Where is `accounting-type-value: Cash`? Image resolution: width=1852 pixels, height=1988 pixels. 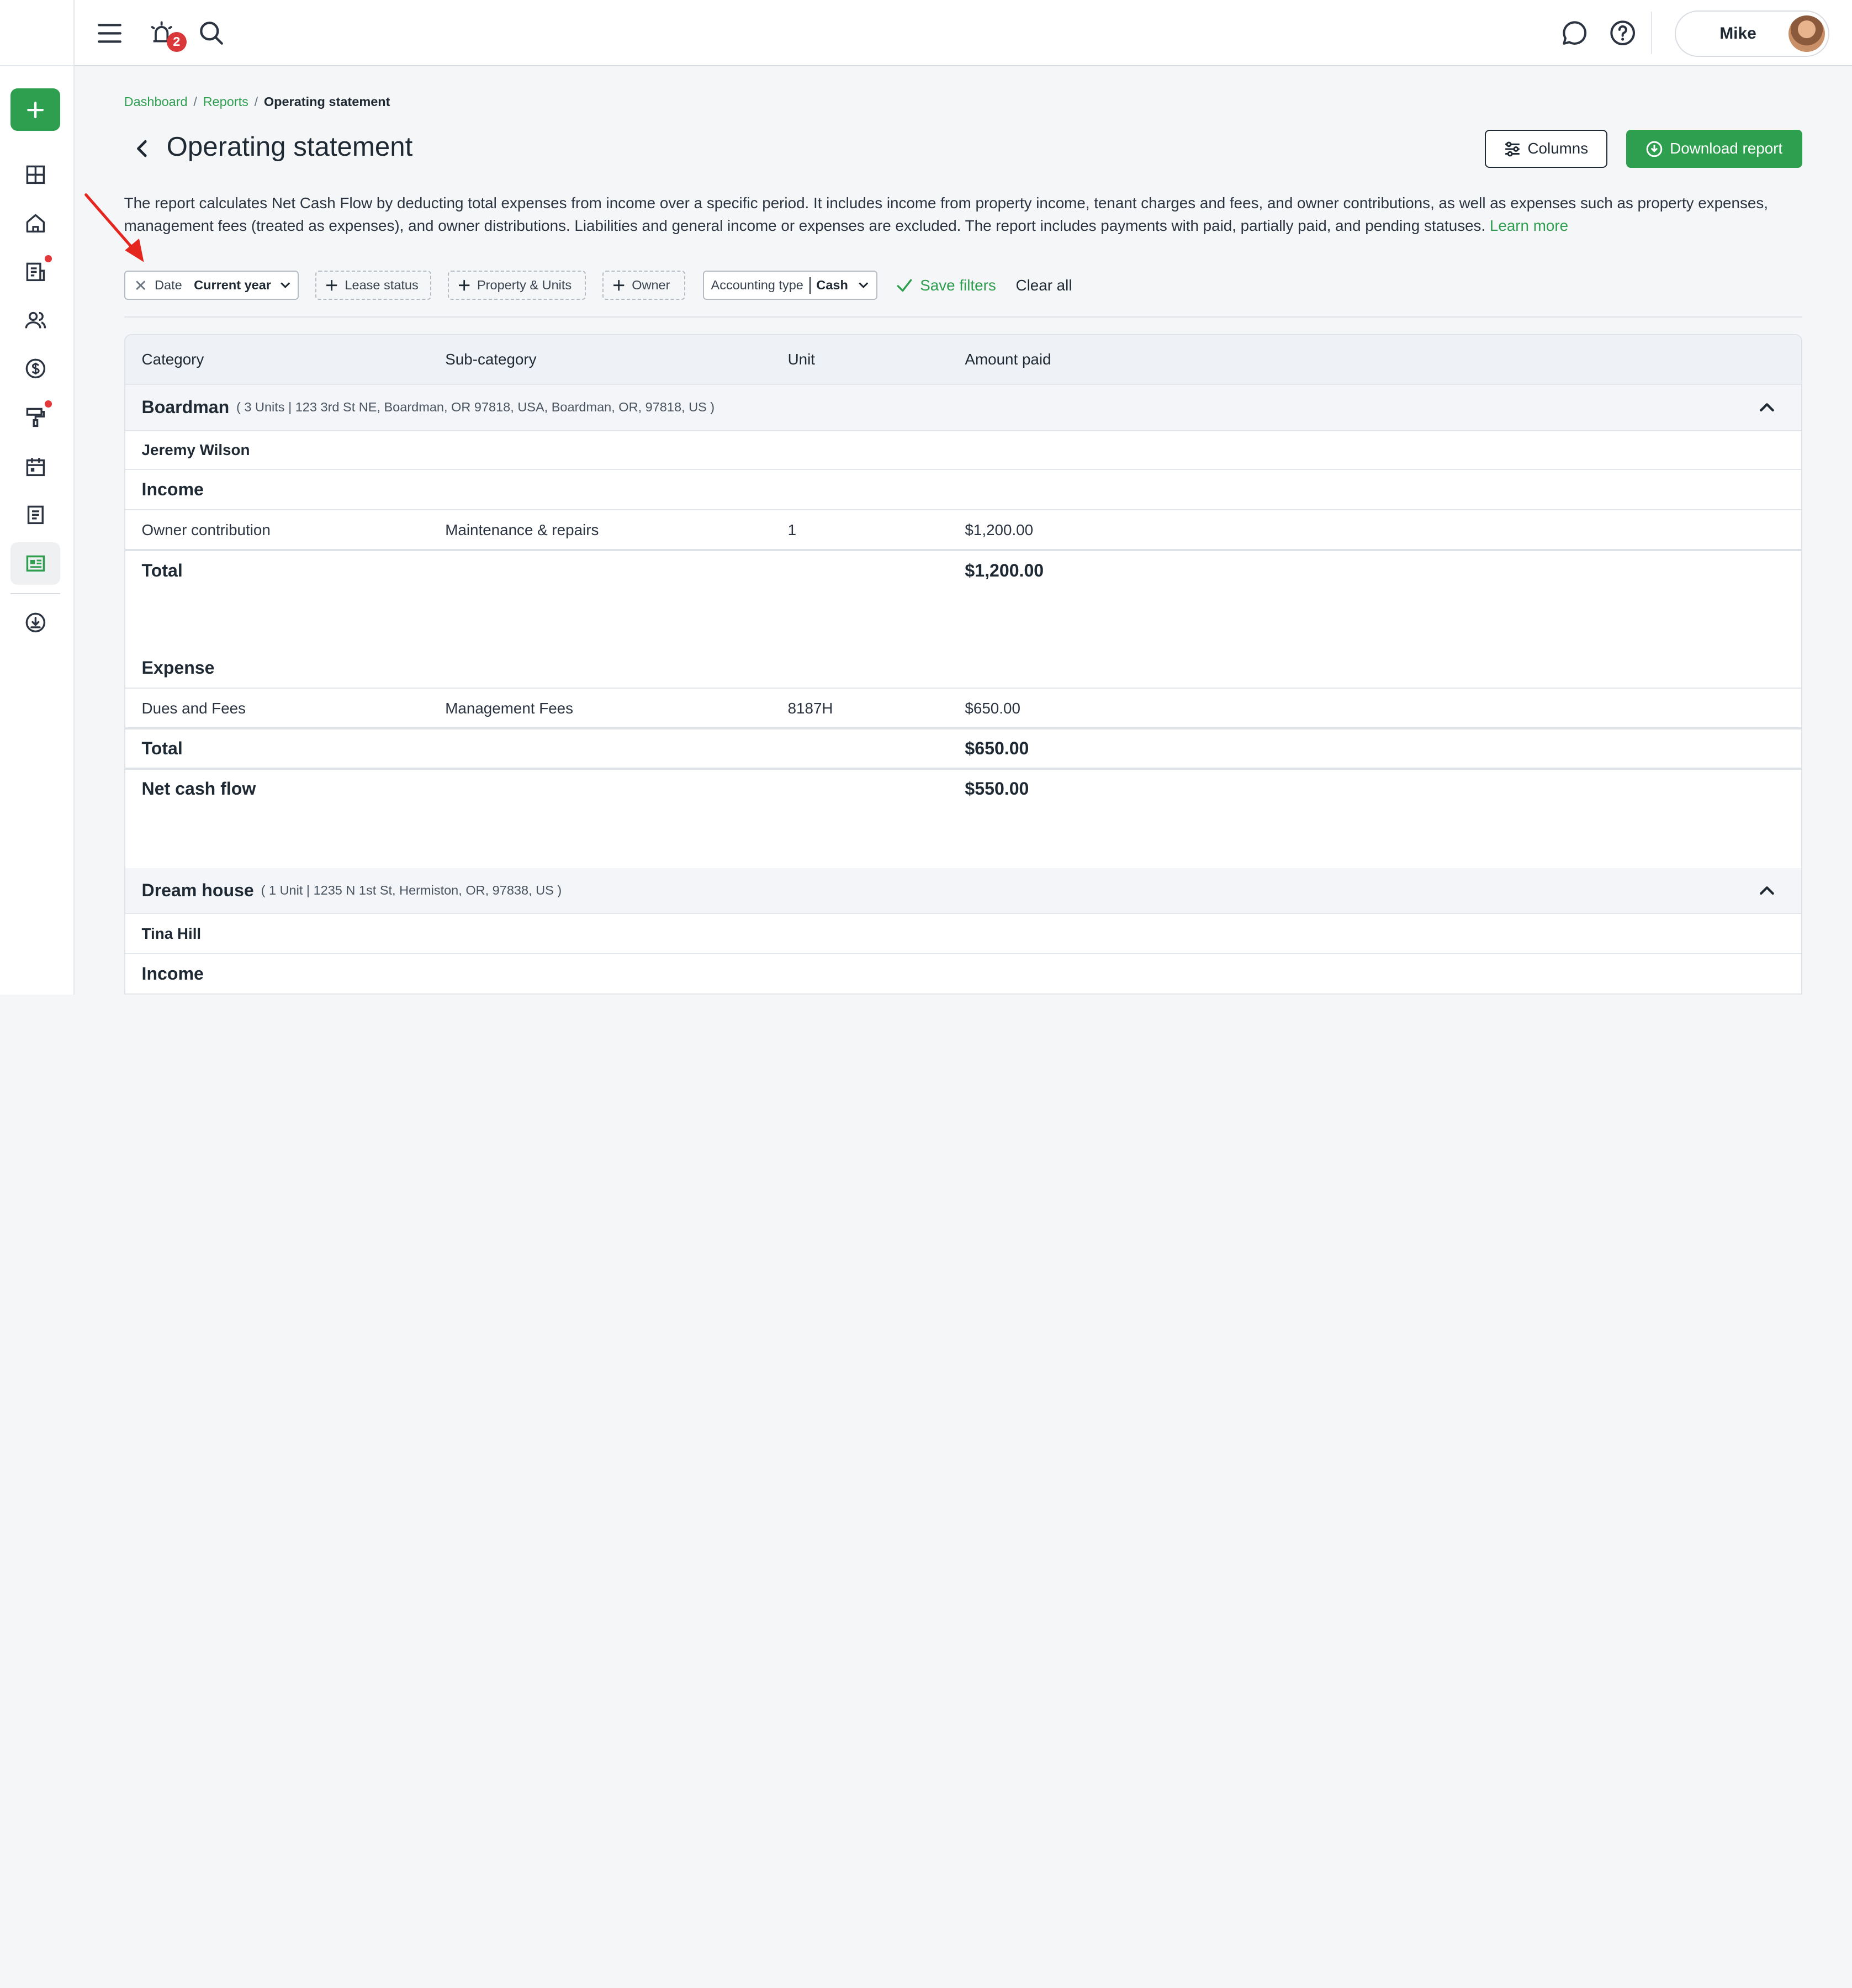
accounting-type-value: Cash is located at coordinates (832, 285).